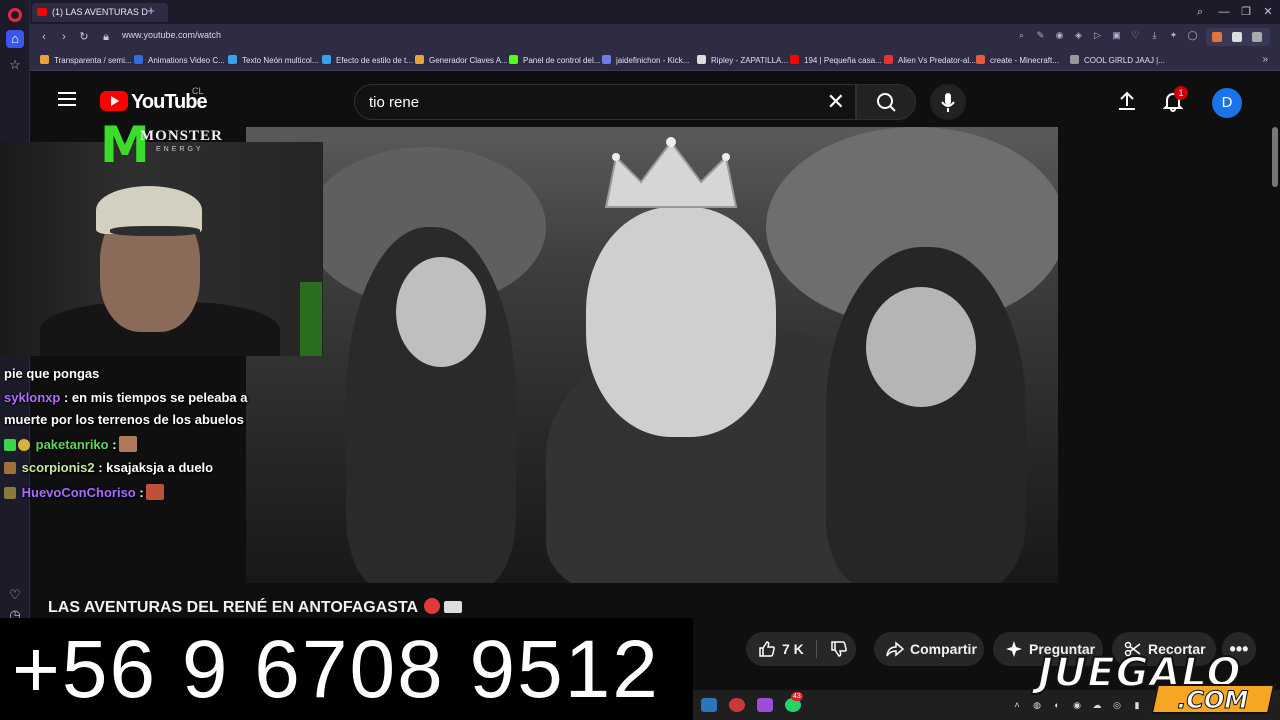 The image size is (1280, 720). Describe the element at coordinates (51, 373) in the screenshot. I see `chat-message: pie que pongas` at that location.